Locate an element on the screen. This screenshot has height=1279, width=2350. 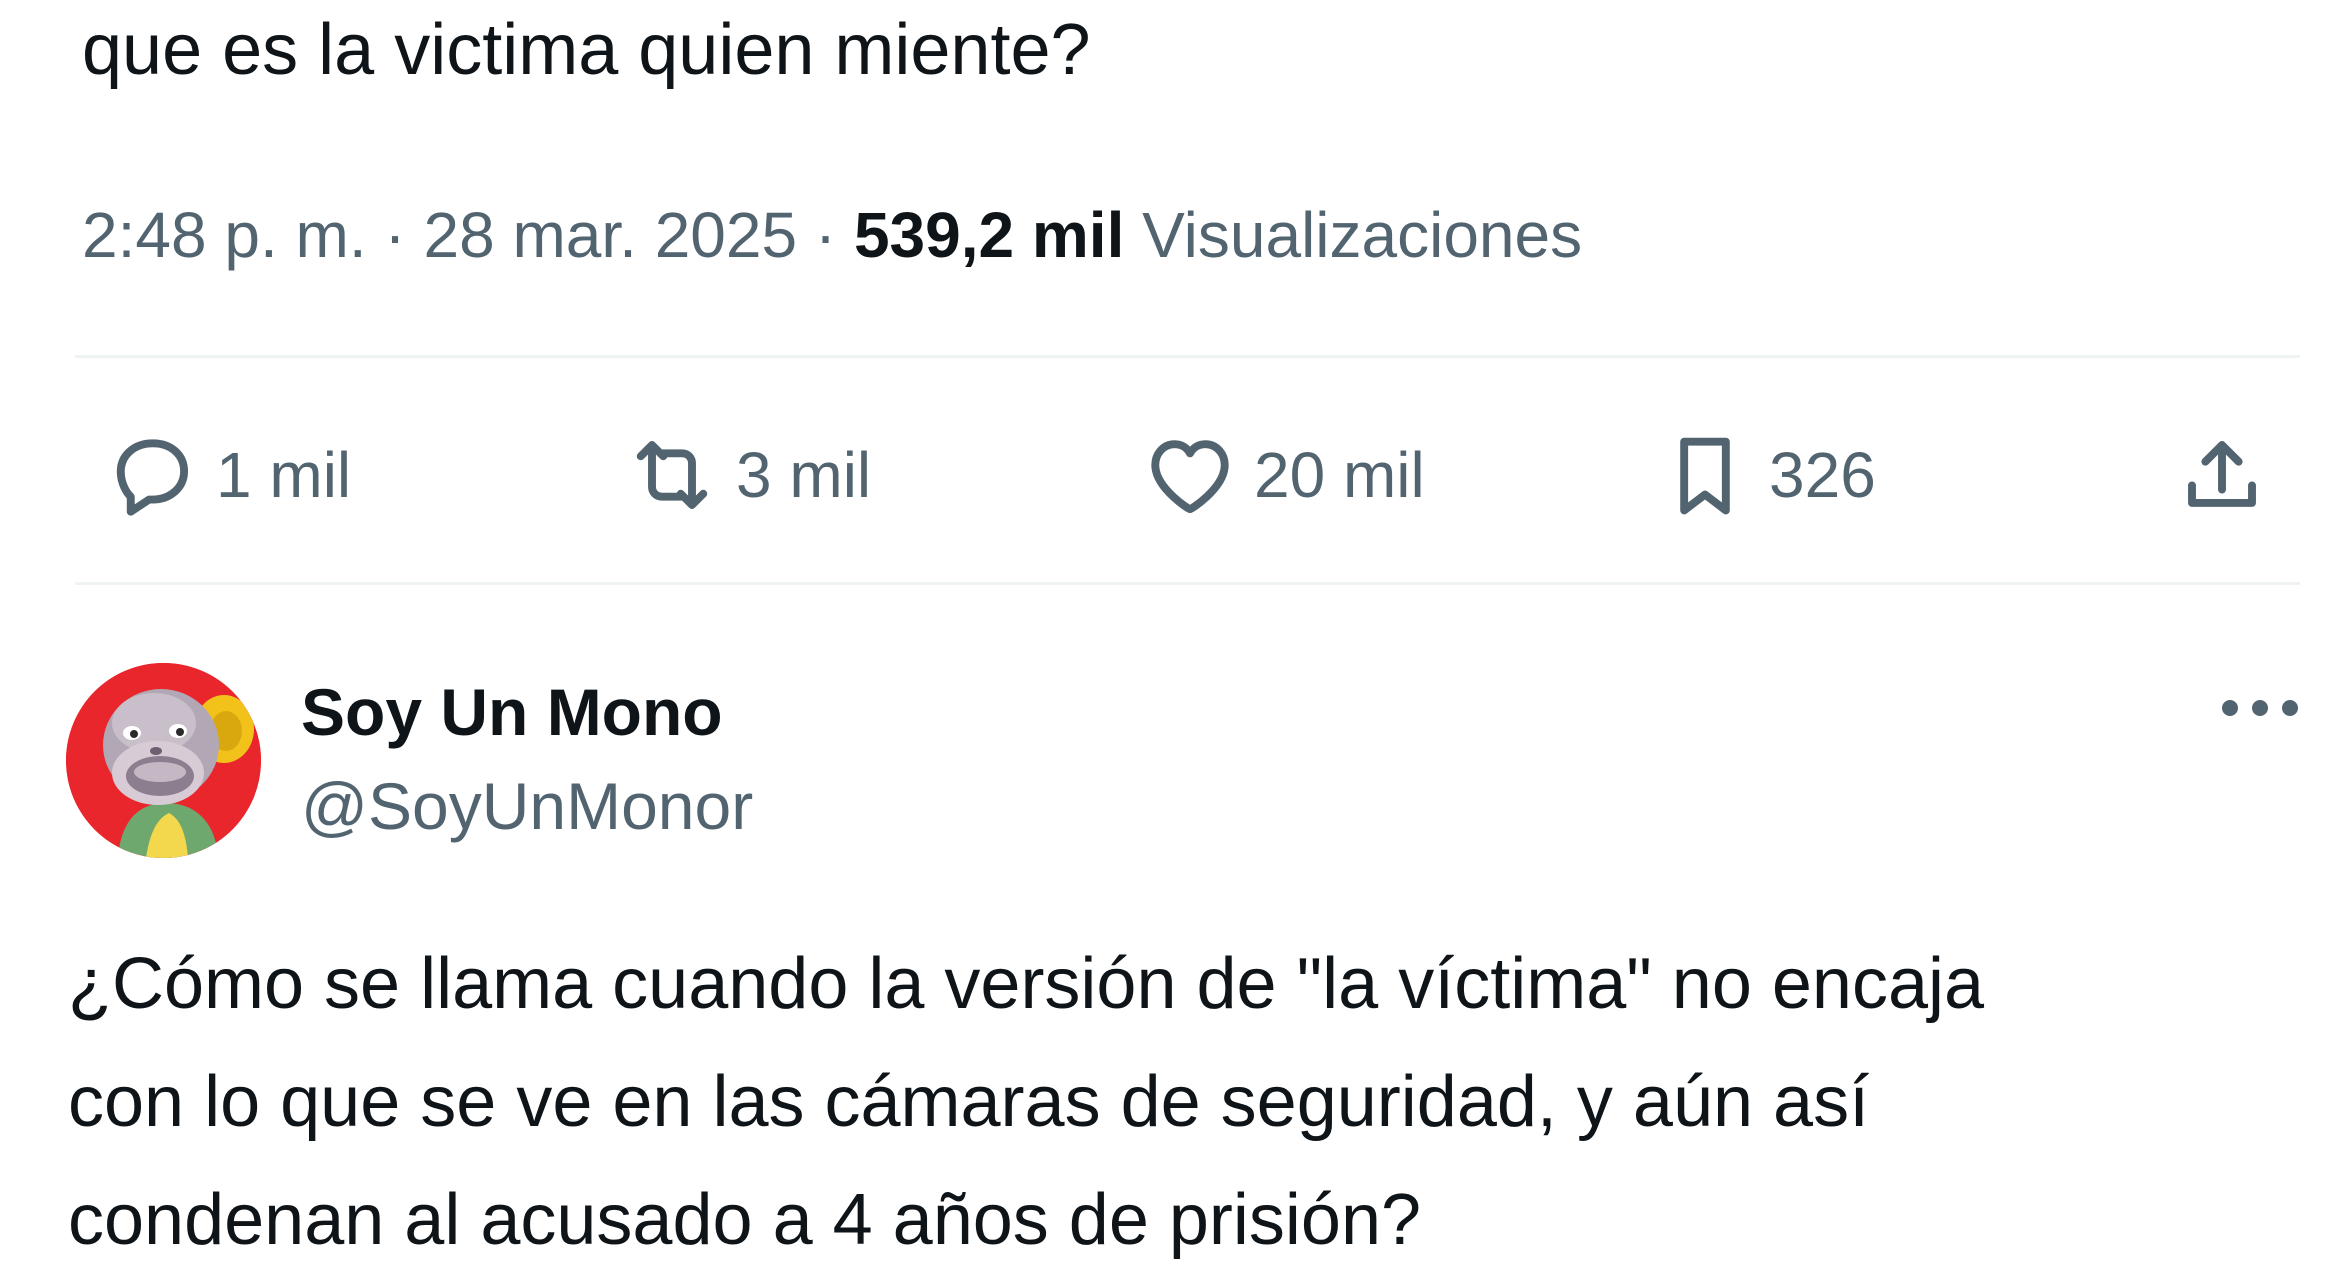
bookmark-icon is located at coordinates (1705, 476).